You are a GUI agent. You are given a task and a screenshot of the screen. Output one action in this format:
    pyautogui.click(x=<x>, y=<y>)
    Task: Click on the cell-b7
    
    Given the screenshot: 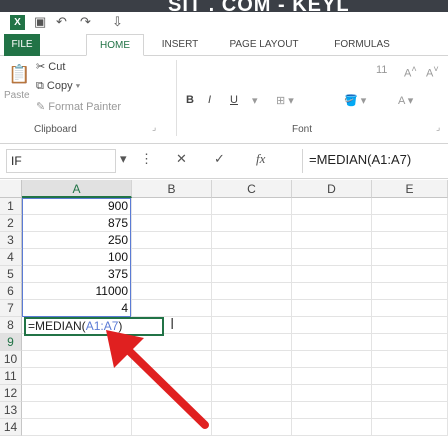 What is the action you would take?
    pyautogui.click(x=172, y=308)
    